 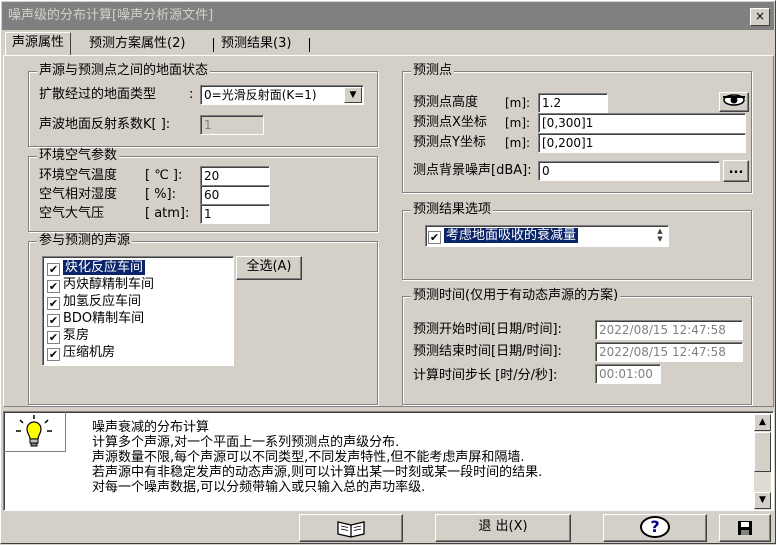 What do you see at coordinates (669, 330) in the screenshot?
I see `start-time-field: 2022/08/15 12:47:58` at bounding box center [669, 330].